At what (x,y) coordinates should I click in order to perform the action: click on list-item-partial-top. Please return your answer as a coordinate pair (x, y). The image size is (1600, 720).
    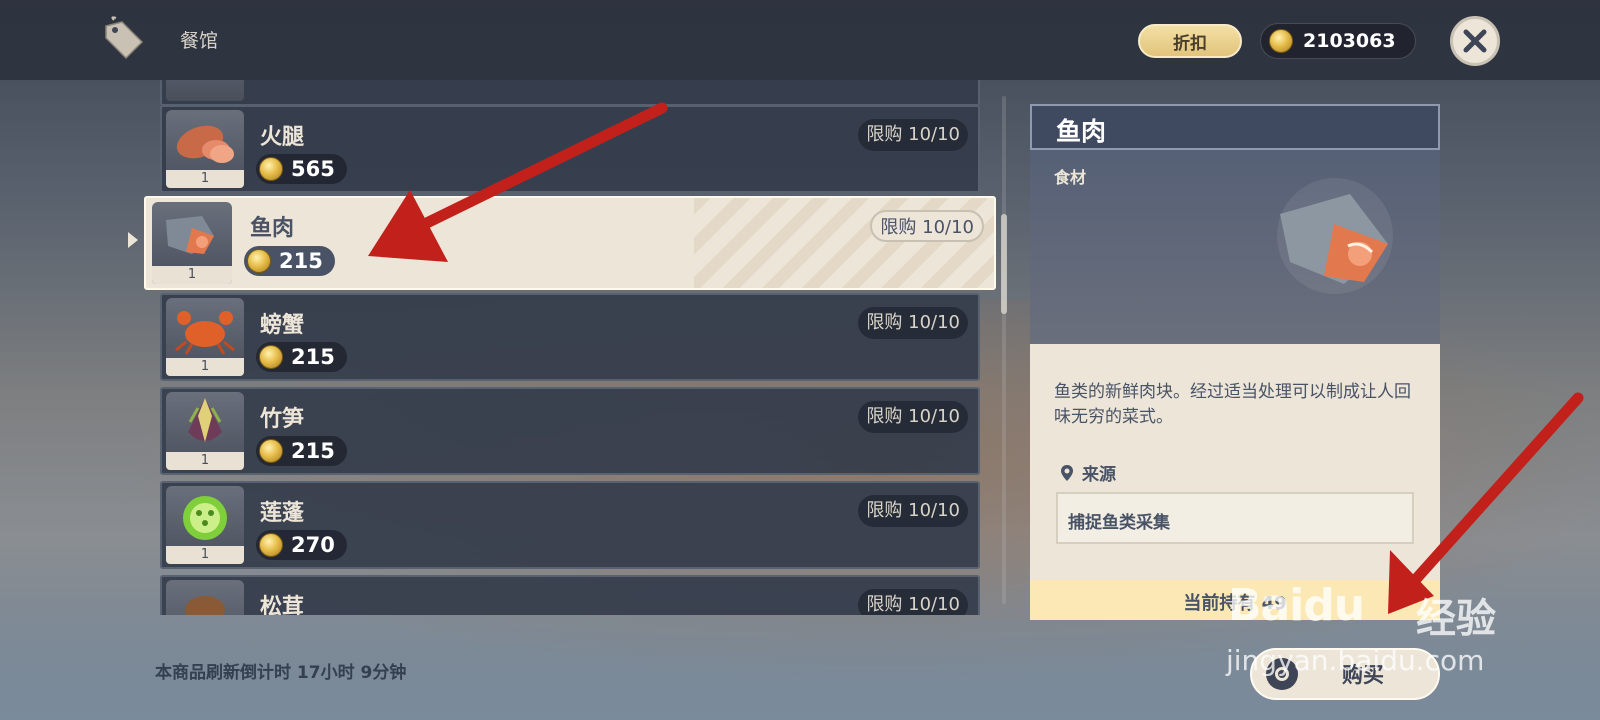
    Looking at the image, I should click on (570, 93).